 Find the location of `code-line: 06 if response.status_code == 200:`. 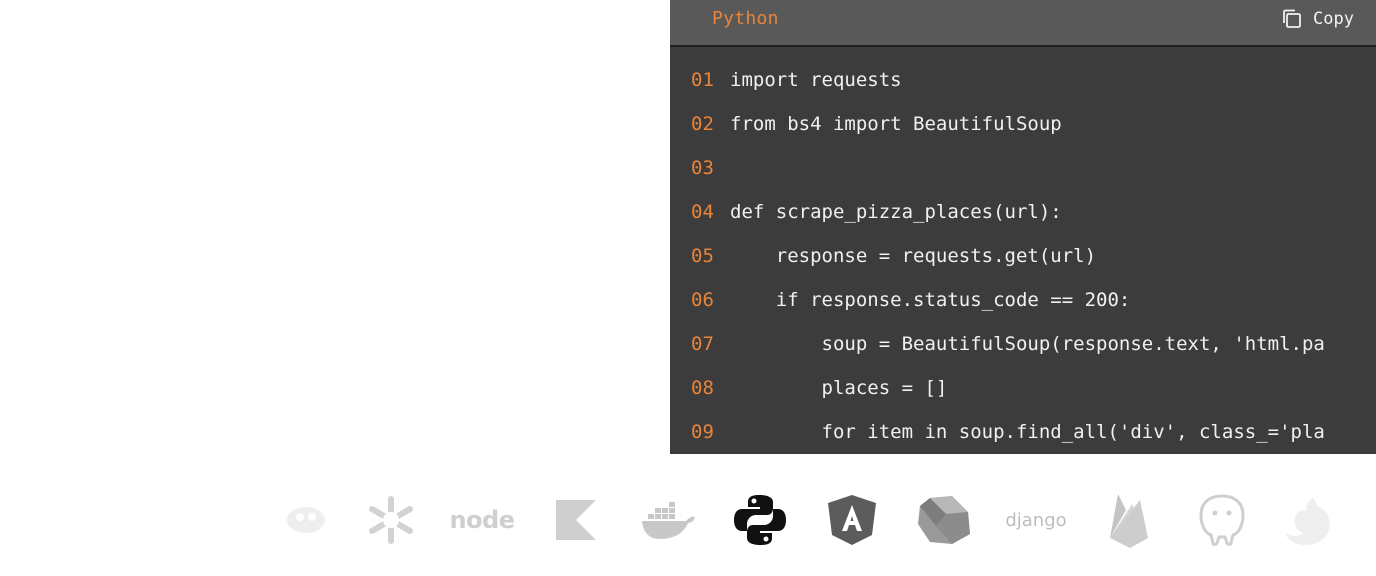

code-line: 06 if response.status_code == 200: is located at coordinates (1023, 300).